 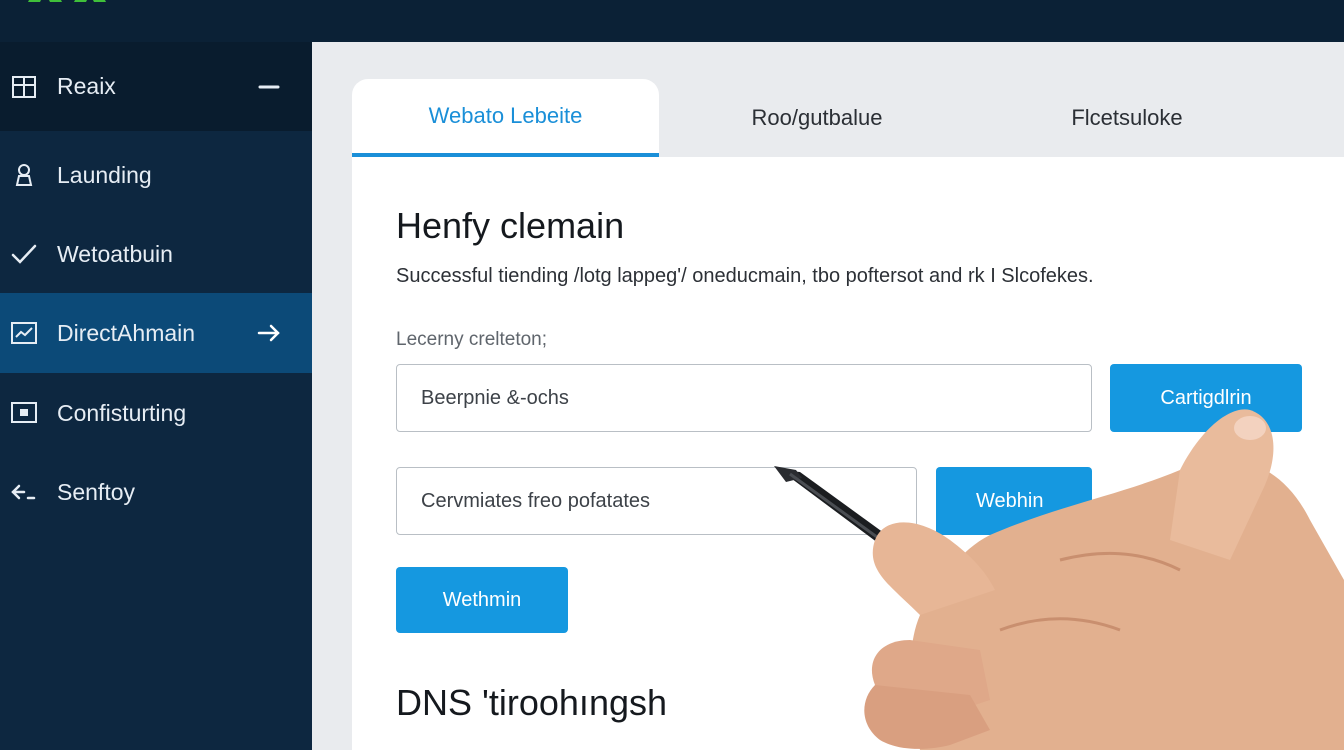 What do you see at coordinates (510, 225) in the screenshot?
I see `page-title: Henfy clemain` at bounding box center [510, 225].